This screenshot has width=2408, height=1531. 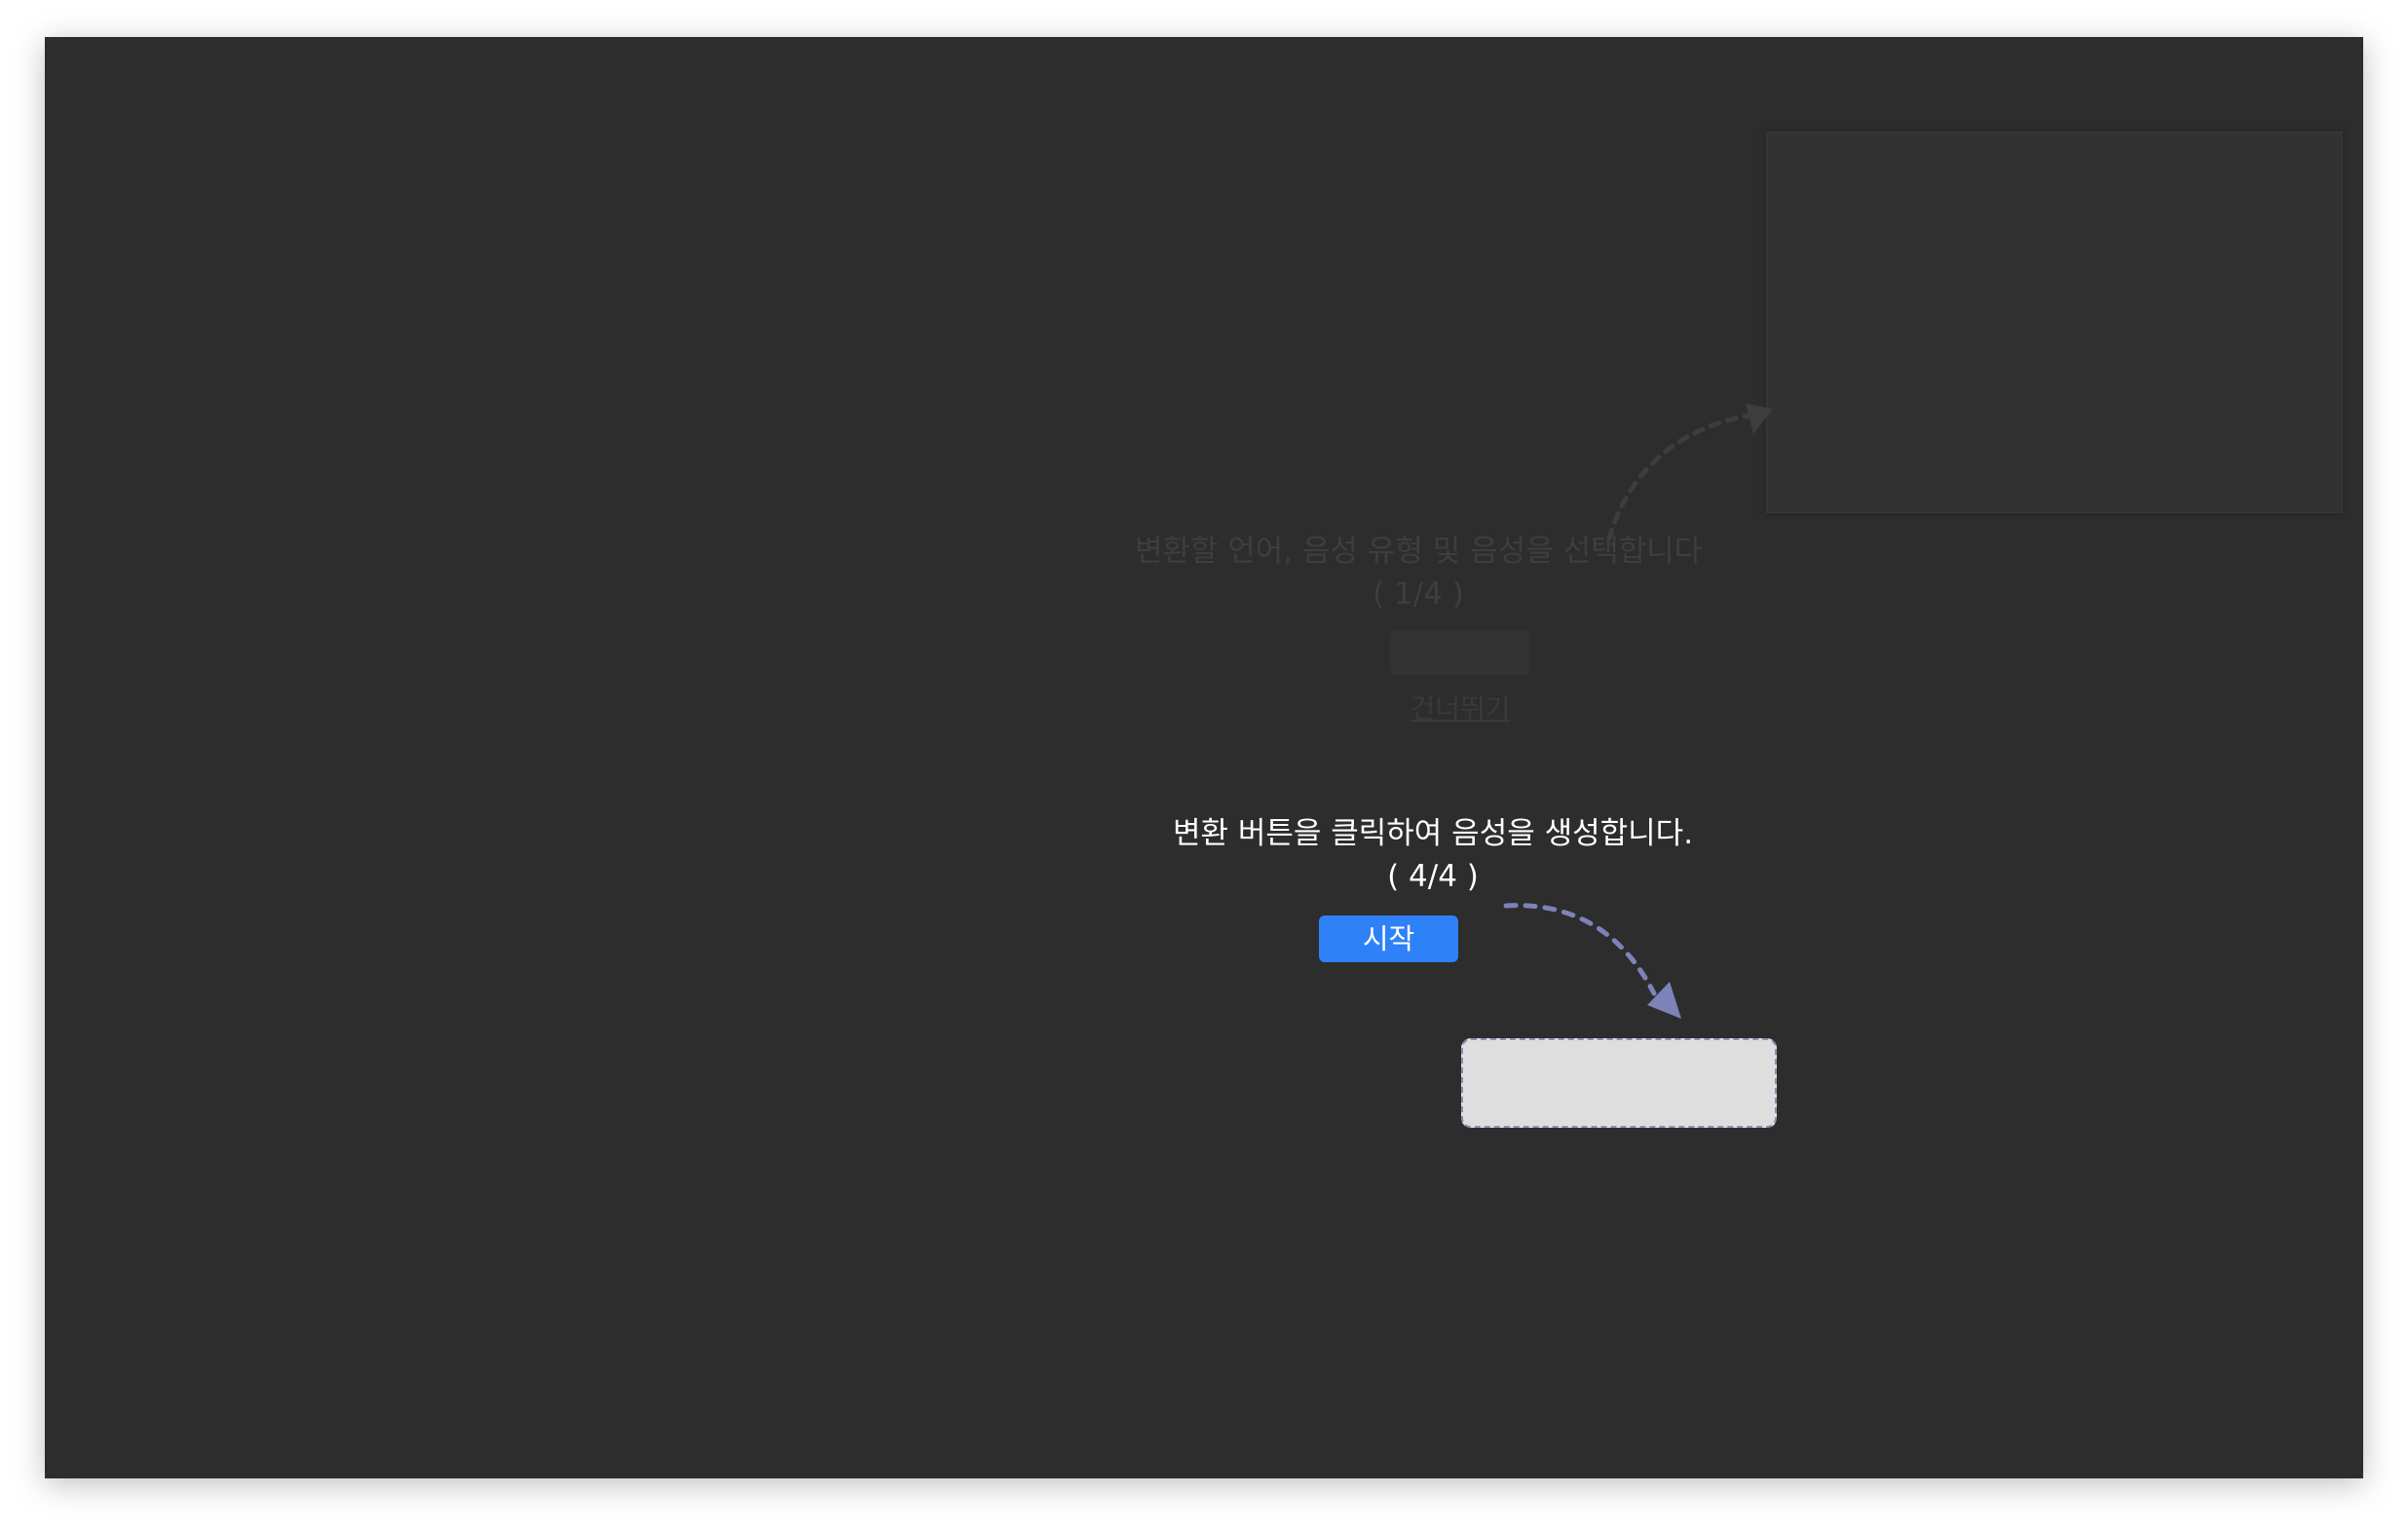 I want to click on tip-step-counter: ( 4/4 ), so click(x=1433, y=876).